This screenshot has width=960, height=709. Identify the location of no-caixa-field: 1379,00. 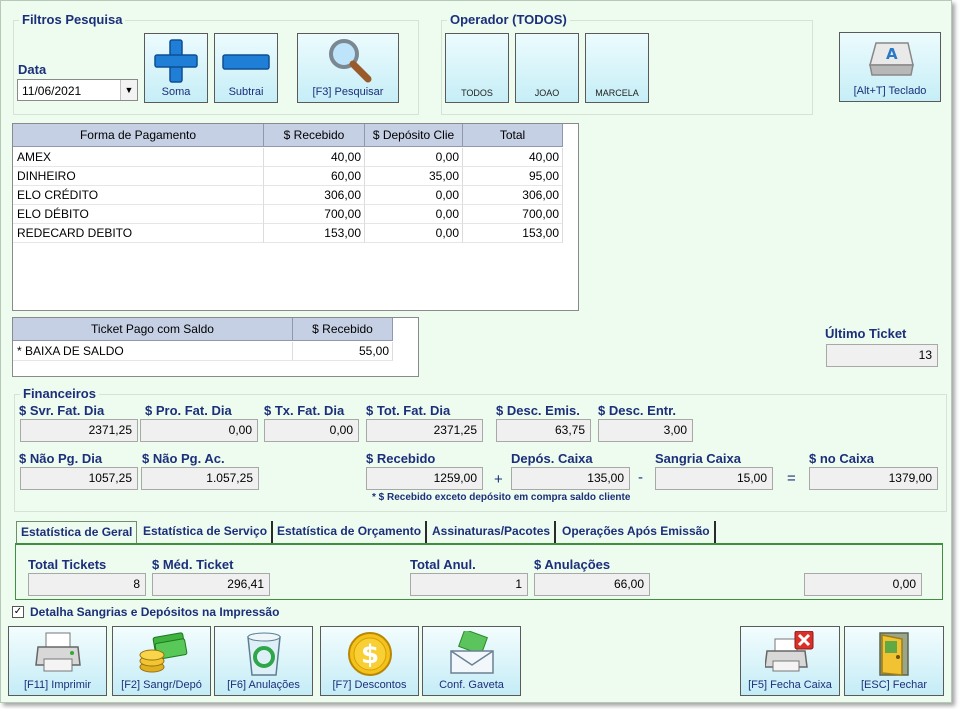
(873, 478).